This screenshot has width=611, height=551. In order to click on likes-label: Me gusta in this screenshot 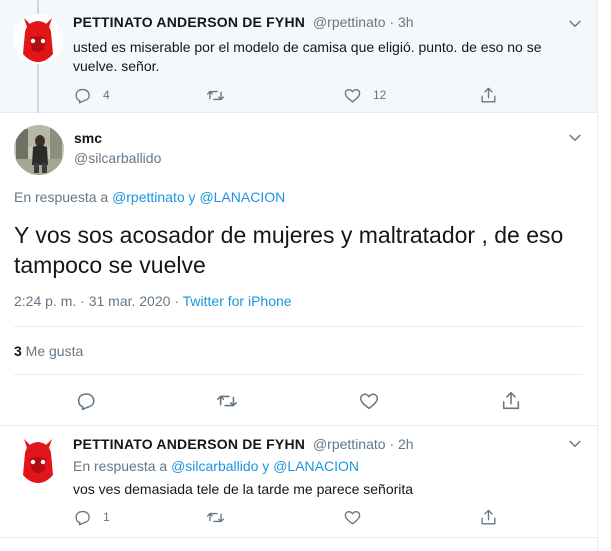, I will do `click(52, 351)`.